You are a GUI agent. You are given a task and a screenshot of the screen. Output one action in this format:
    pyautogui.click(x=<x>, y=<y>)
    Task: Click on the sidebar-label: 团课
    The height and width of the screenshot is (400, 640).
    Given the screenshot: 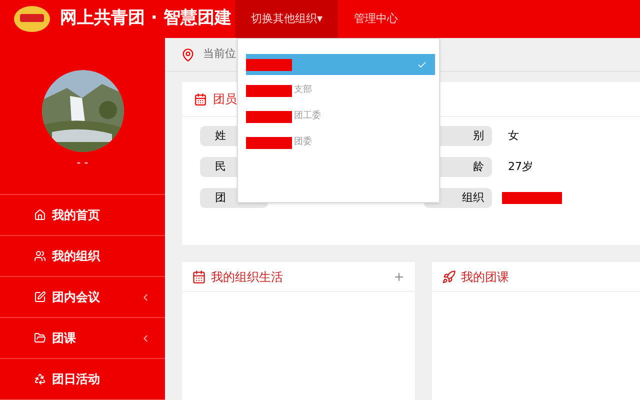 What is the action you would take?
    pyautogui.click(x=64, y=338)
    